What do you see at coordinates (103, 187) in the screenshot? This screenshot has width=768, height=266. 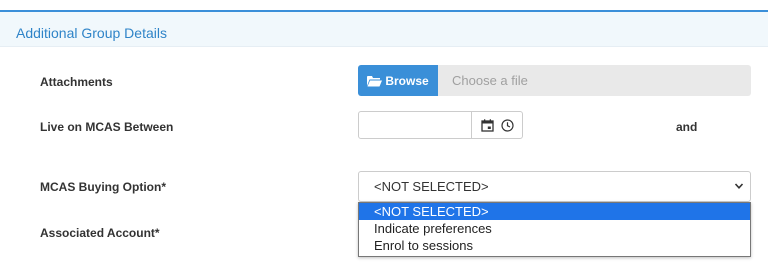 I see `buying-option-label: MCAS Buying Option*` at bounding box center [103, 187].